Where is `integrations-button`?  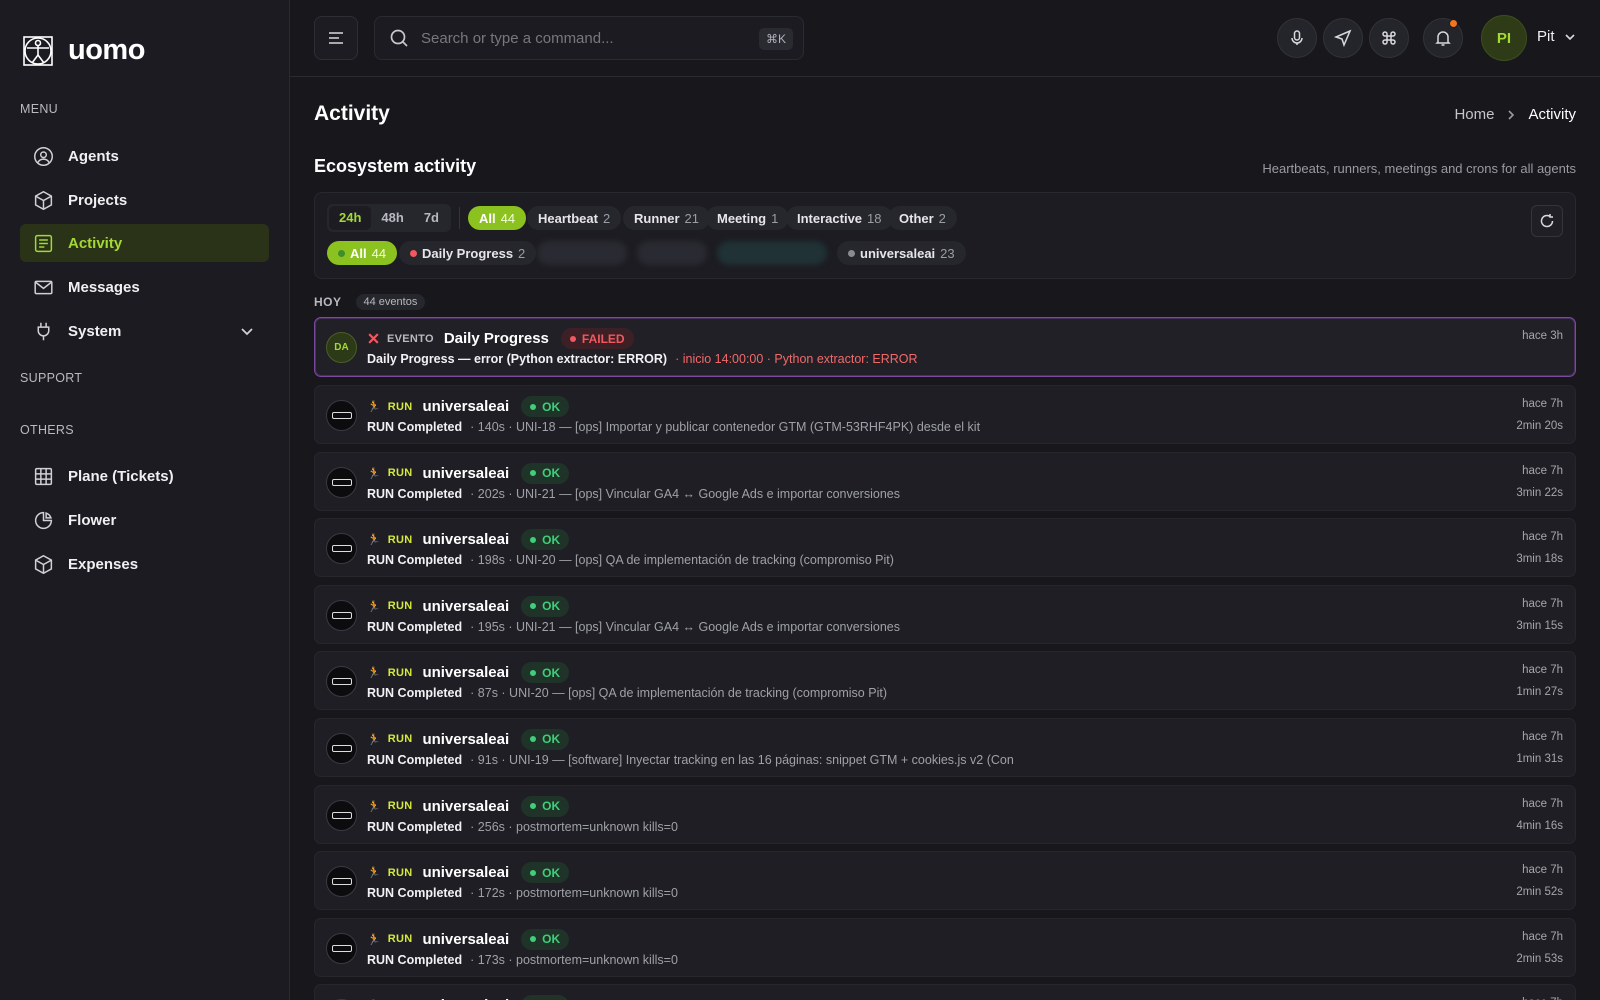 integrations-button is located at coordinates (1389, 38).